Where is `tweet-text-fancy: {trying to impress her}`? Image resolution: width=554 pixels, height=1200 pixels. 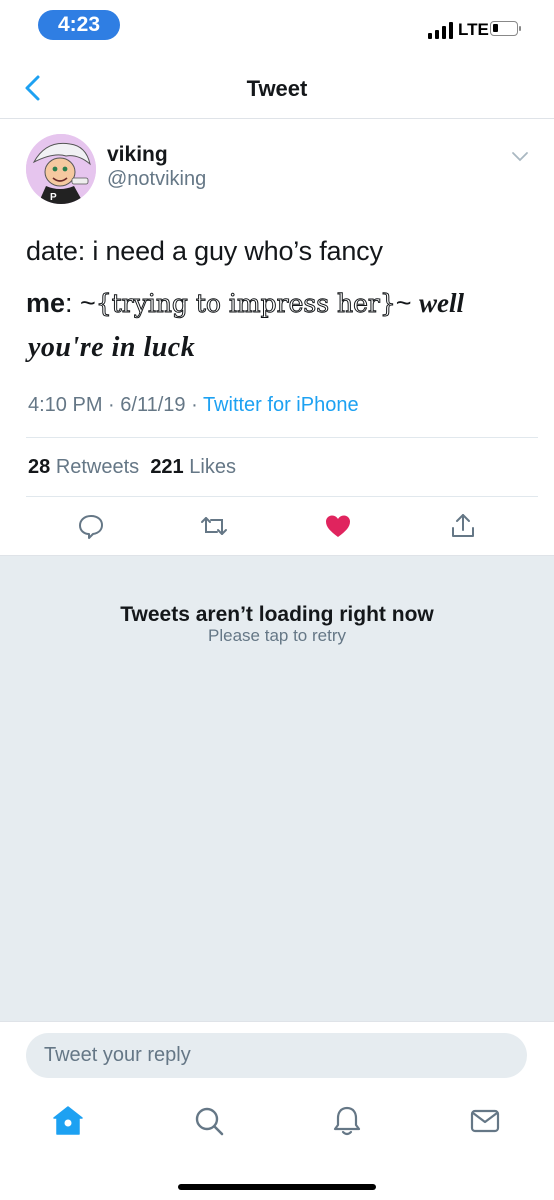 tweet-text-fancy: {trying to impress her} is located at coordinates (245, 304).